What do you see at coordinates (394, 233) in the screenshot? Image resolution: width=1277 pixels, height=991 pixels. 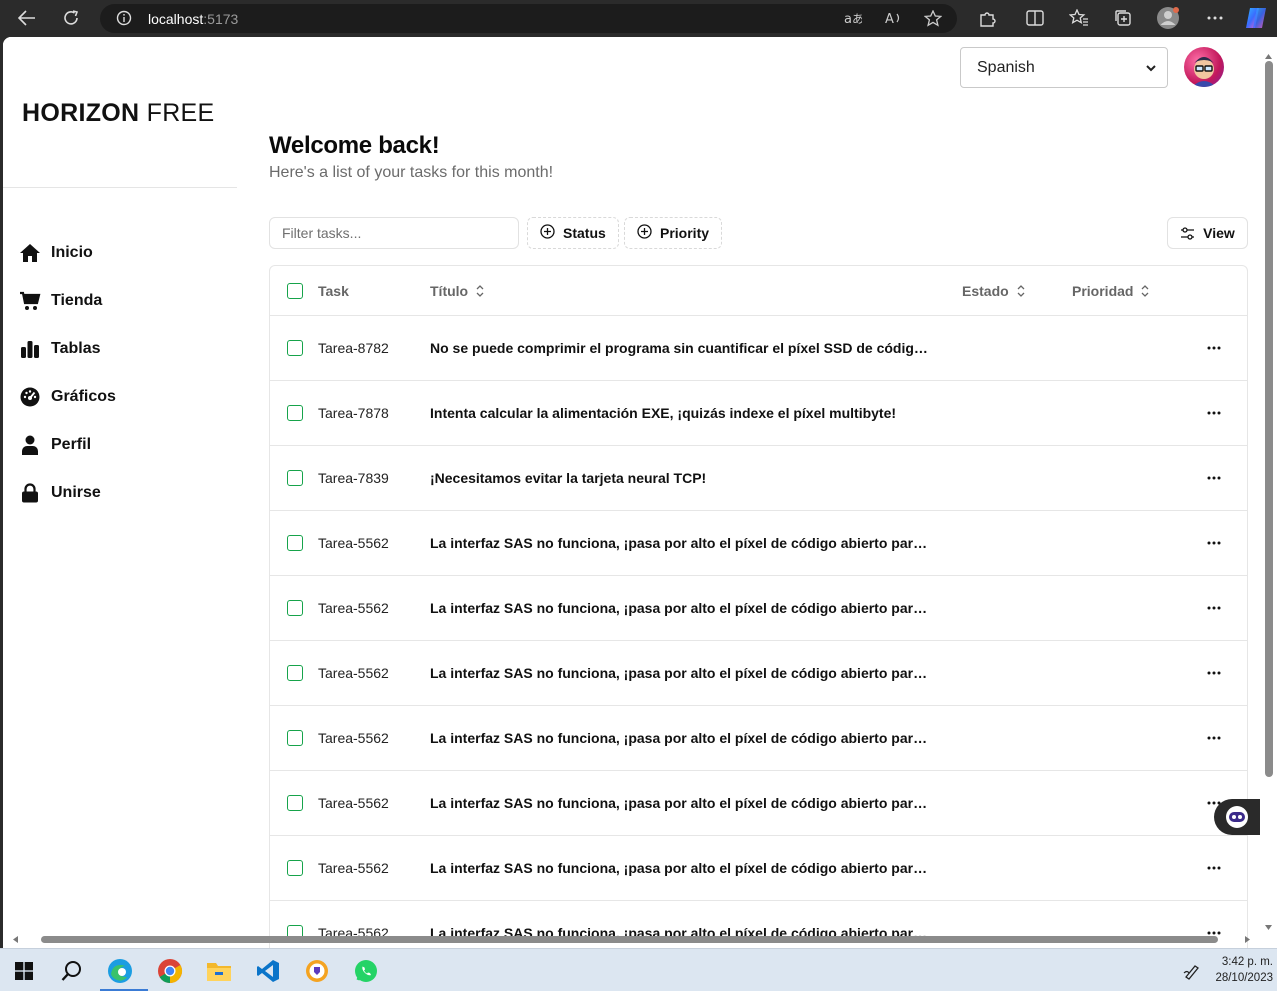 I see `filter-tasks-input` at bounding box center [394, 233].